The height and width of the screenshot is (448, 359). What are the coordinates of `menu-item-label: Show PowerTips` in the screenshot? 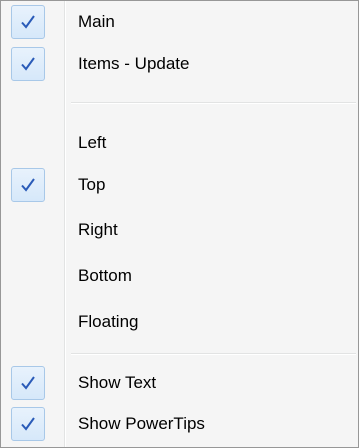 It's located at (141, 423).